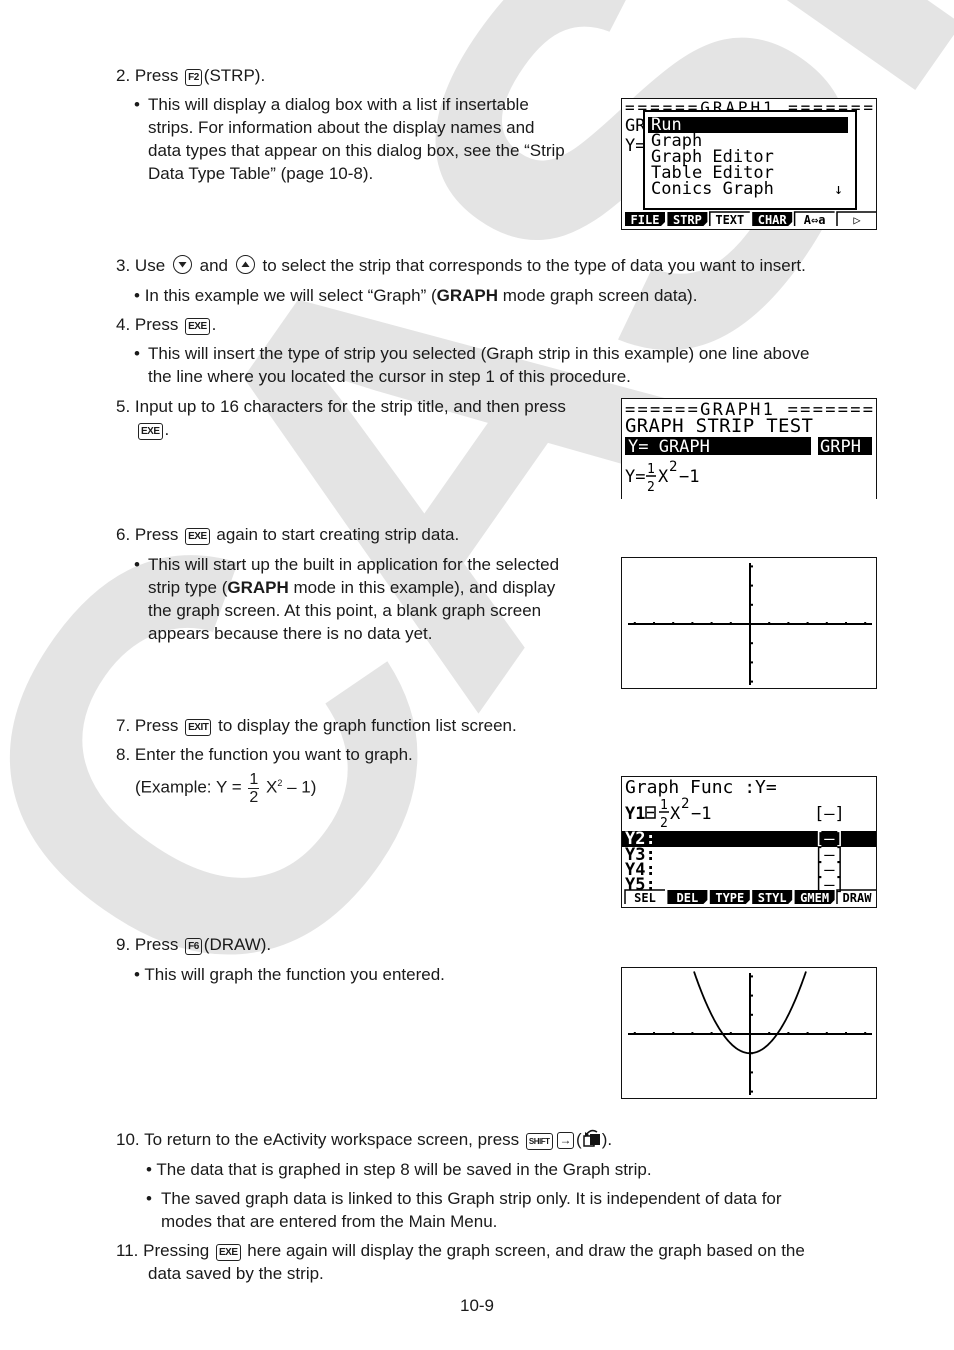 Image resolution: width=954 pixels, height=1350 pixels. I want to click on fkey-text: TEXT, so click(729, 220).